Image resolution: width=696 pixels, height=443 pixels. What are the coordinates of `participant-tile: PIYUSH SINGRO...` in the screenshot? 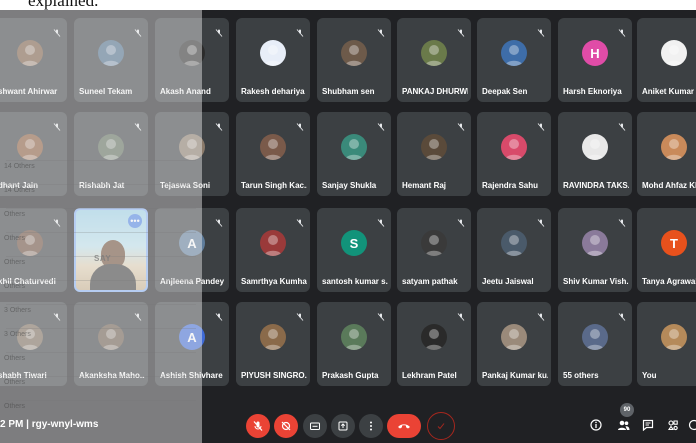 It's located at (273, 344).